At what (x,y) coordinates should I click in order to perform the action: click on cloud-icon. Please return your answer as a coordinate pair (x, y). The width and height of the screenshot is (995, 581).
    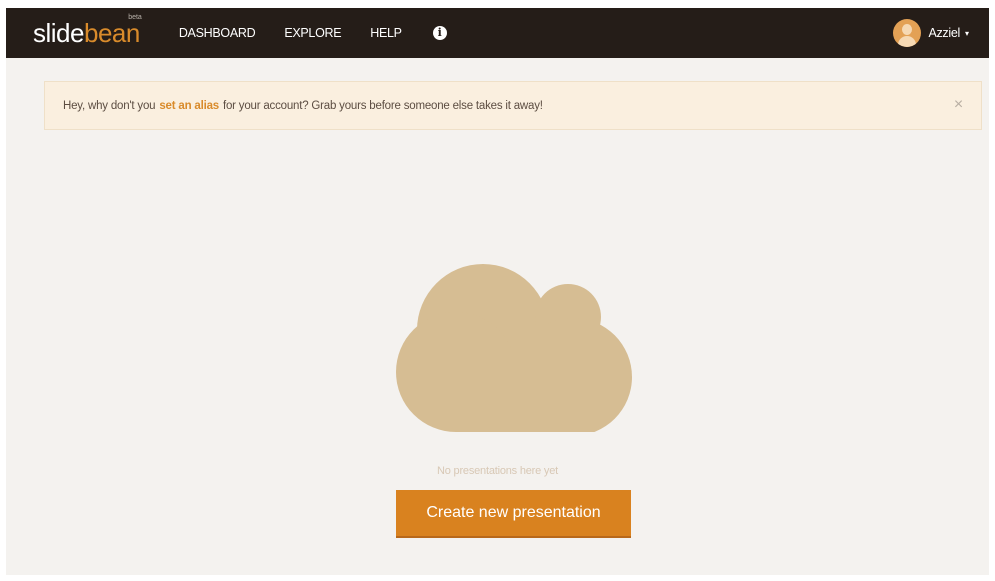
    Looking at the image, I should click on (514, 348).